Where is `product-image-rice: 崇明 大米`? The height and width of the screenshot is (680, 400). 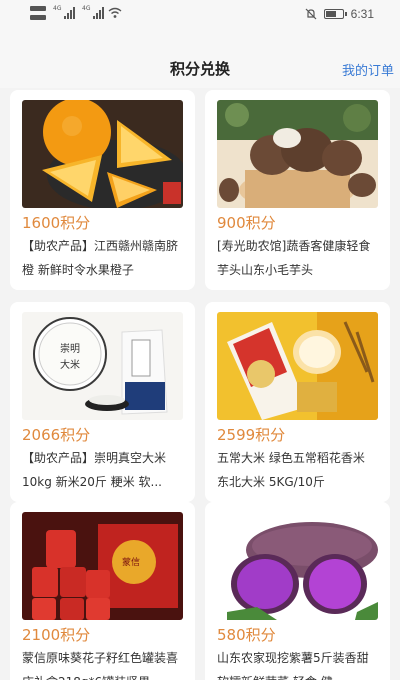
product-image-rice: 崇明 大米 is located at coordinates (102, 366).